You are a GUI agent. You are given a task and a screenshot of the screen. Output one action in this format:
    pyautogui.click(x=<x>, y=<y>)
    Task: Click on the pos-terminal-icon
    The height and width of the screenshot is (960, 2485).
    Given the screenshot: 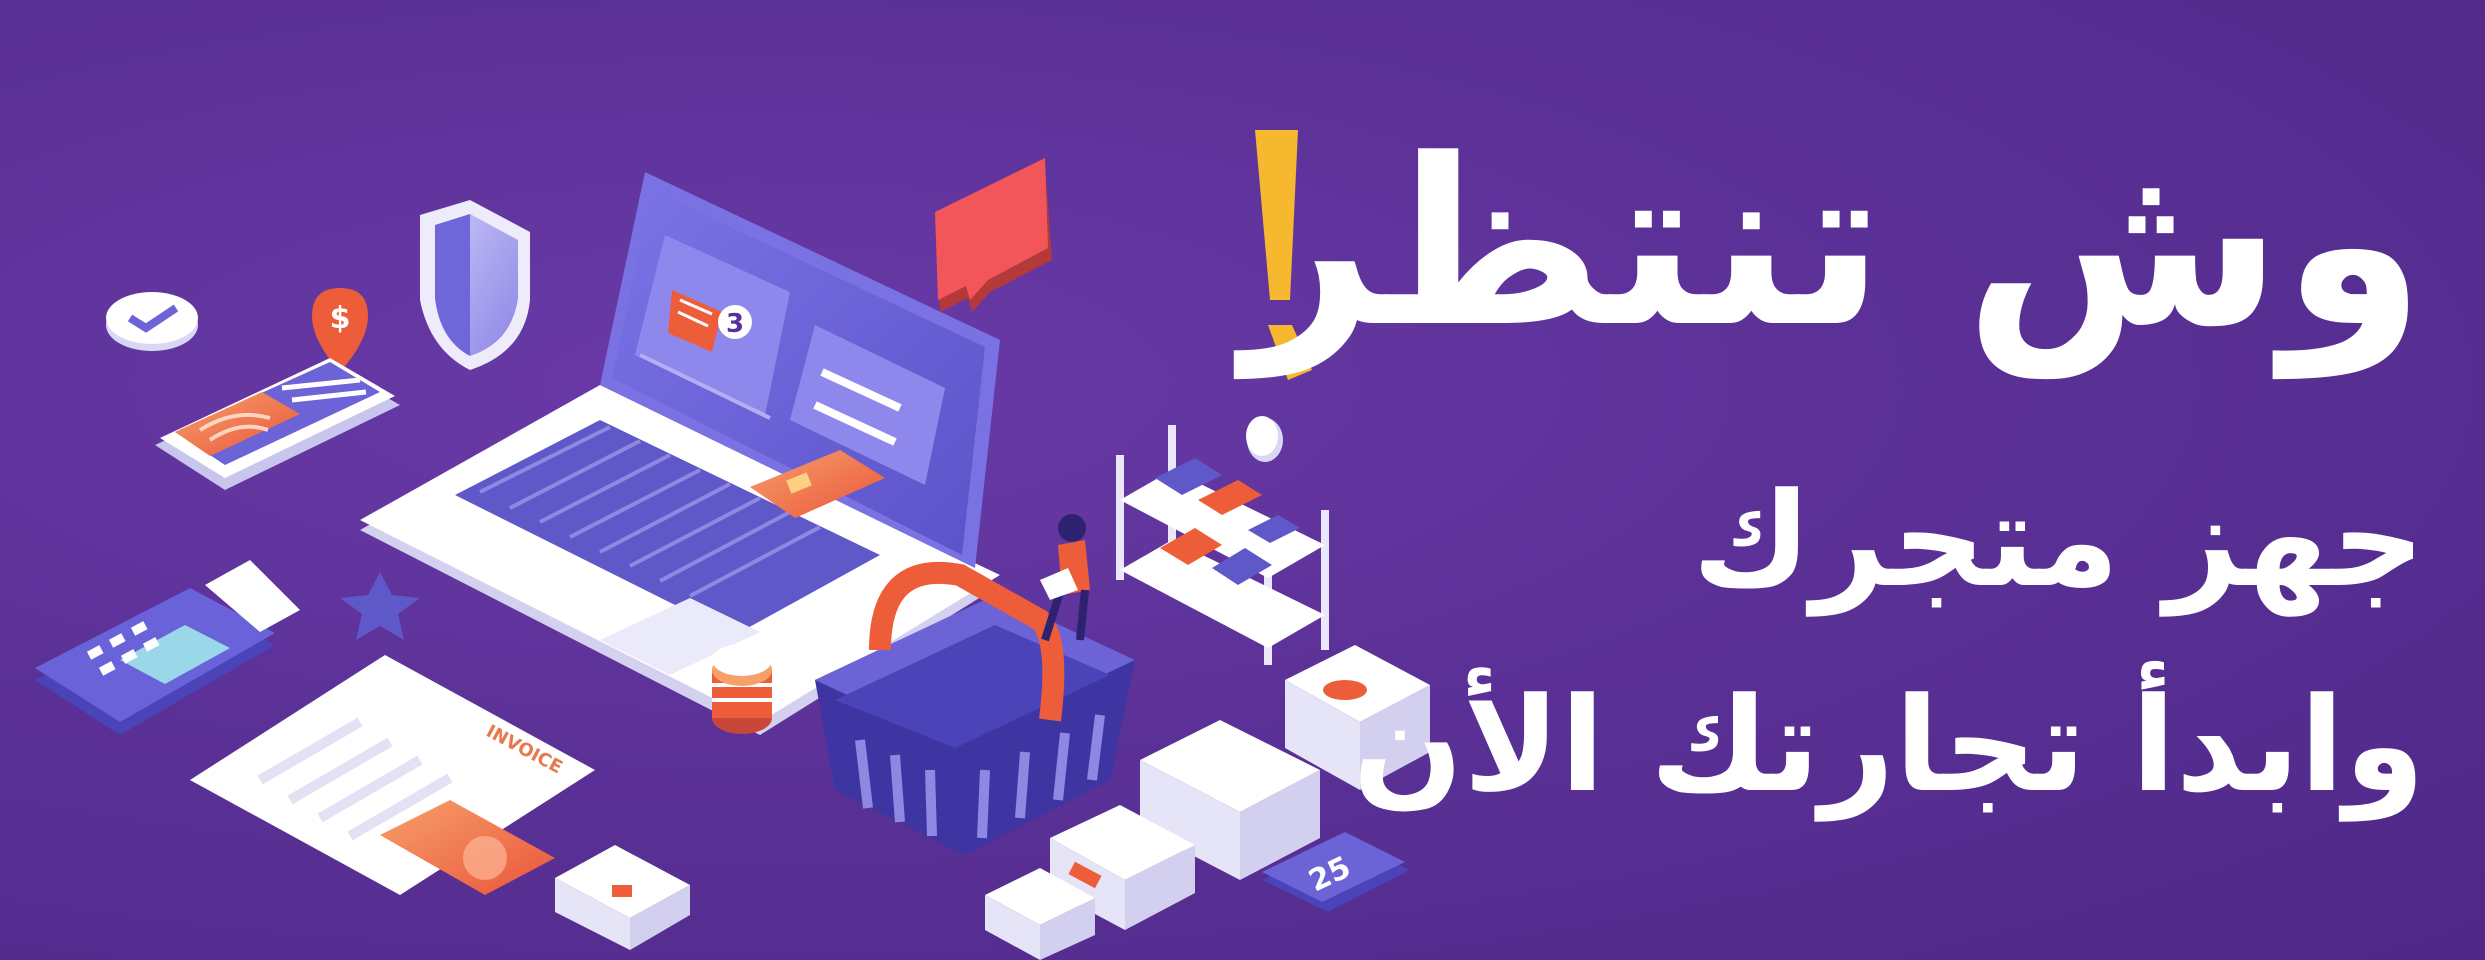 What is the action you would take?
    pyautogui.click(x=167, y=647)
    